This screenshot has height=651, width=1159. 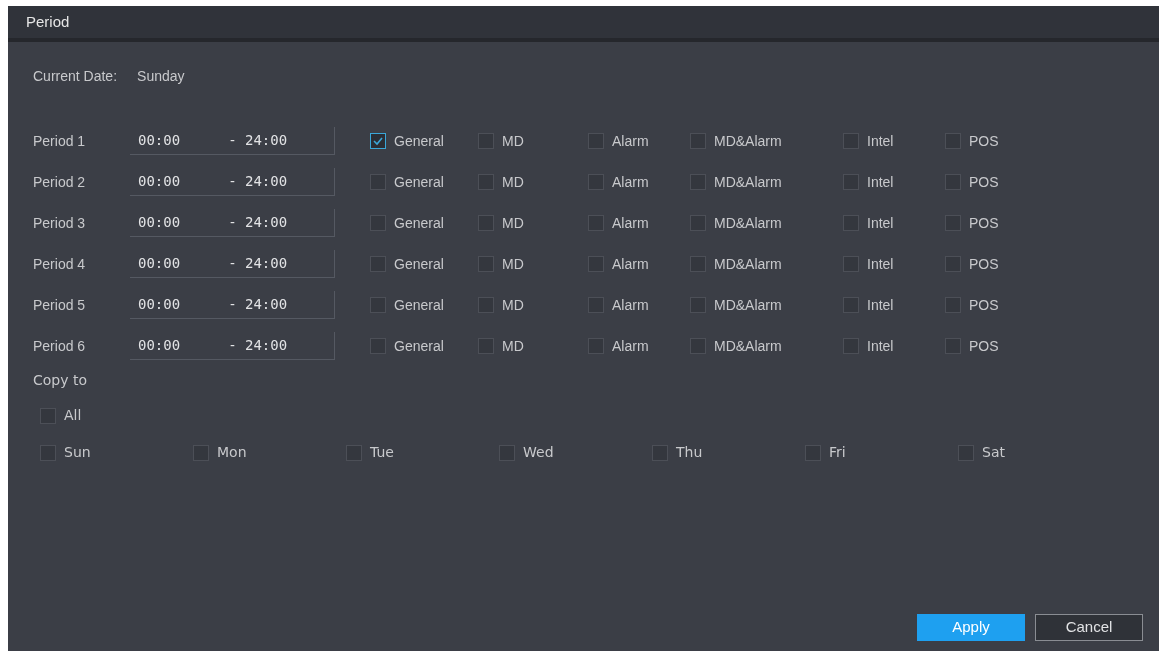 What do you see at coordinates (73, 415) in the screenshot?
I see `checkbox-label: All` at bounding box center [73, 415].